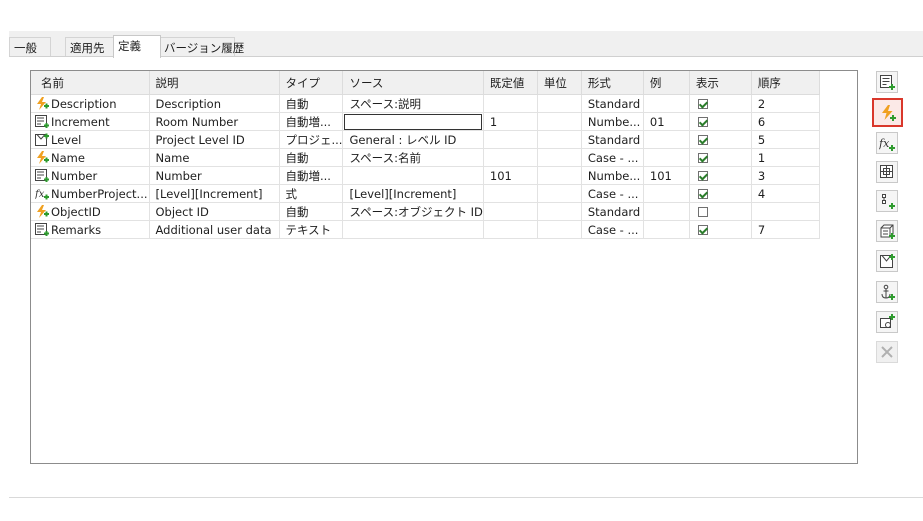 The height and width of the screenshot is (521, 923). I want to click on cell-description: Additional user data, so click(214, 229).